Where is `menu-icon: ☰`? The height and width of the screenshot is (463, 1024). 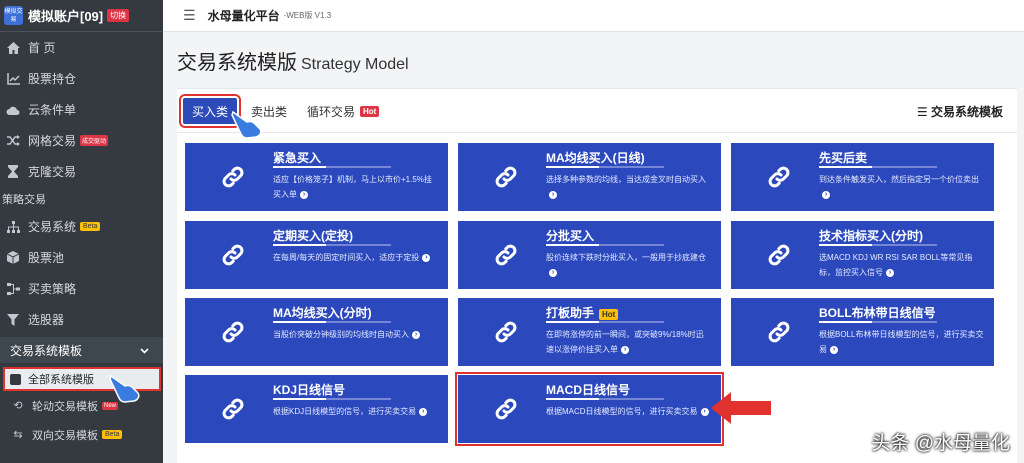
menu-icon: ☰ is located at coordinates (189, 15).